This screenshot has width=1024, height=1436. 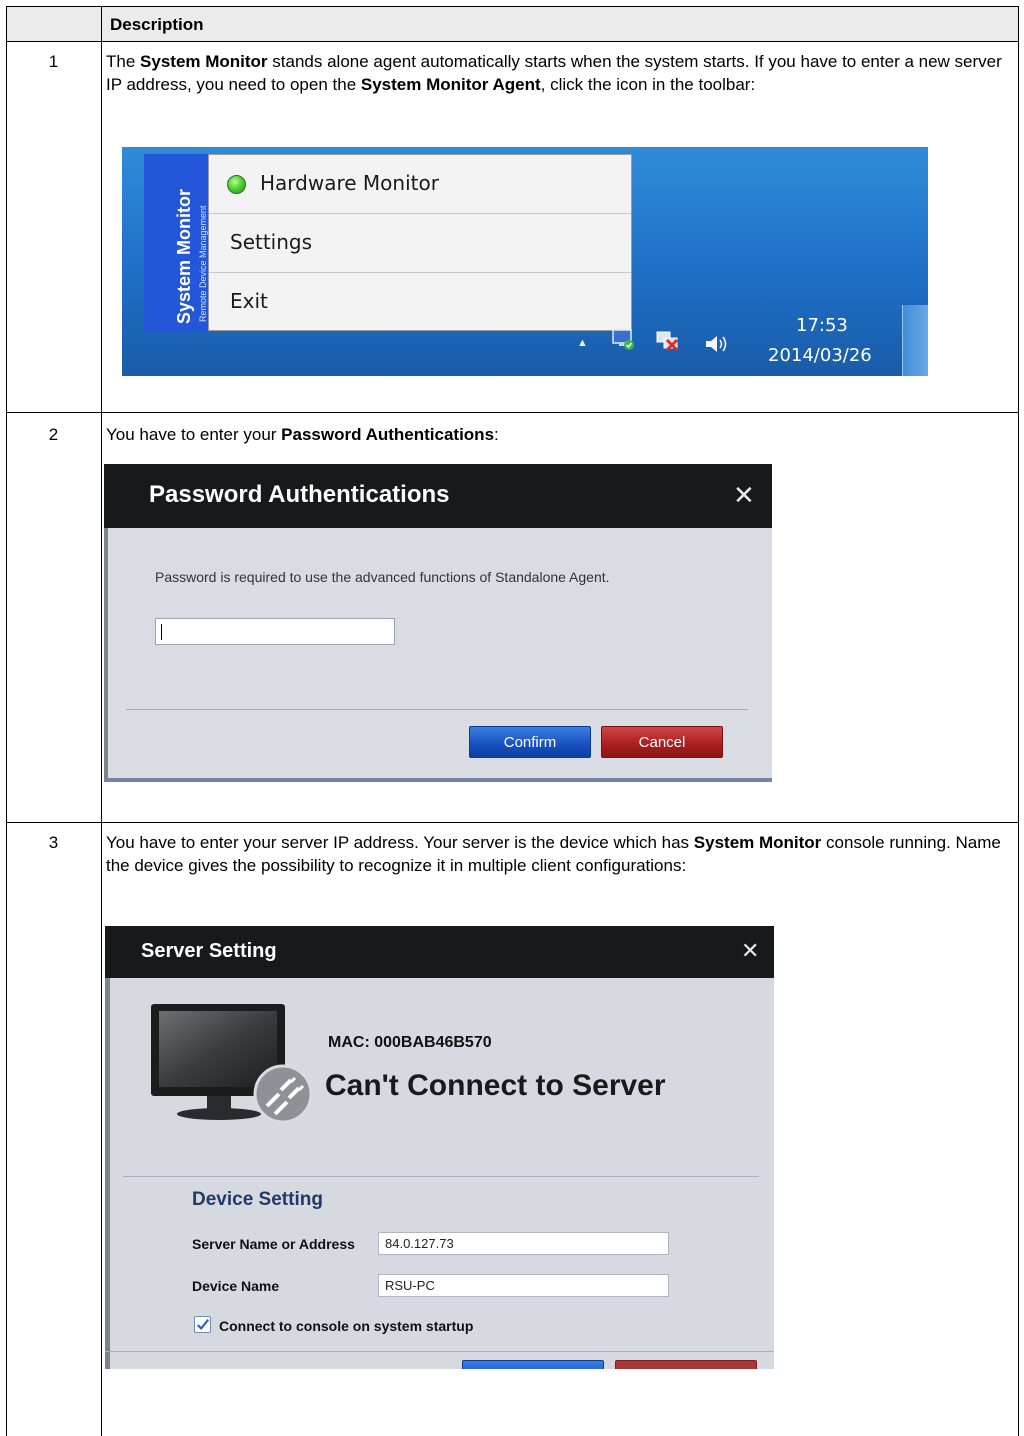 I want to click on server-address-label: Server Name or Address, so click(x=273, y=1244).